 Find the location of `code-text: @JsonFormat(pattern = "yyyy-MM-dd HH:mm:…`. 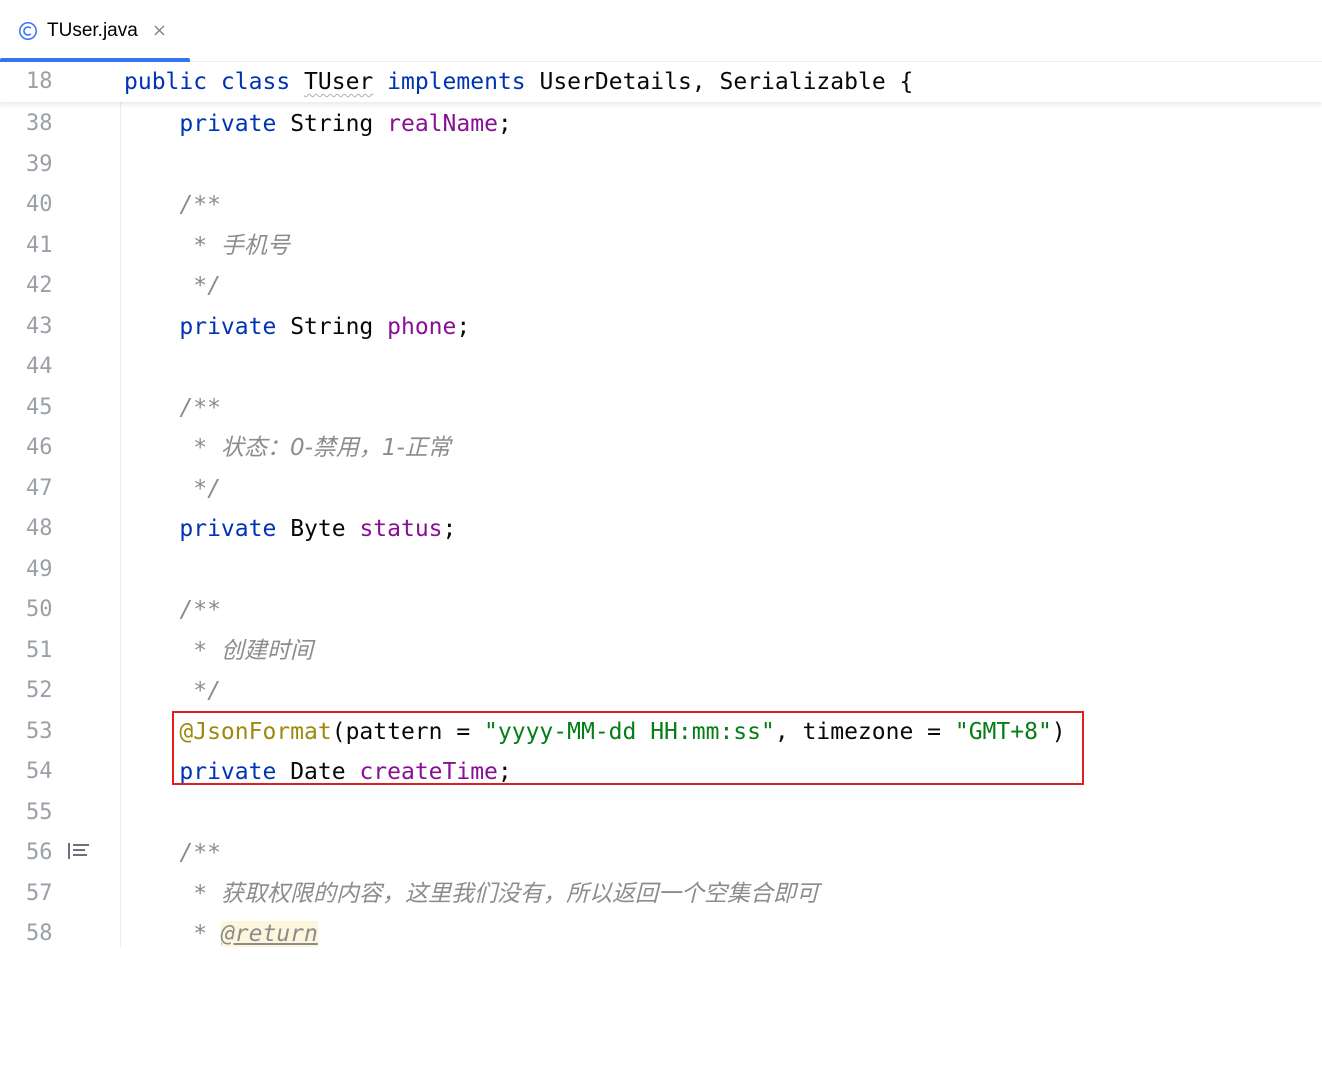

code-text: @JsonFormat(pattern = "yyyy-MM-dd HH:mm:… is located at coordinates (595, 732).